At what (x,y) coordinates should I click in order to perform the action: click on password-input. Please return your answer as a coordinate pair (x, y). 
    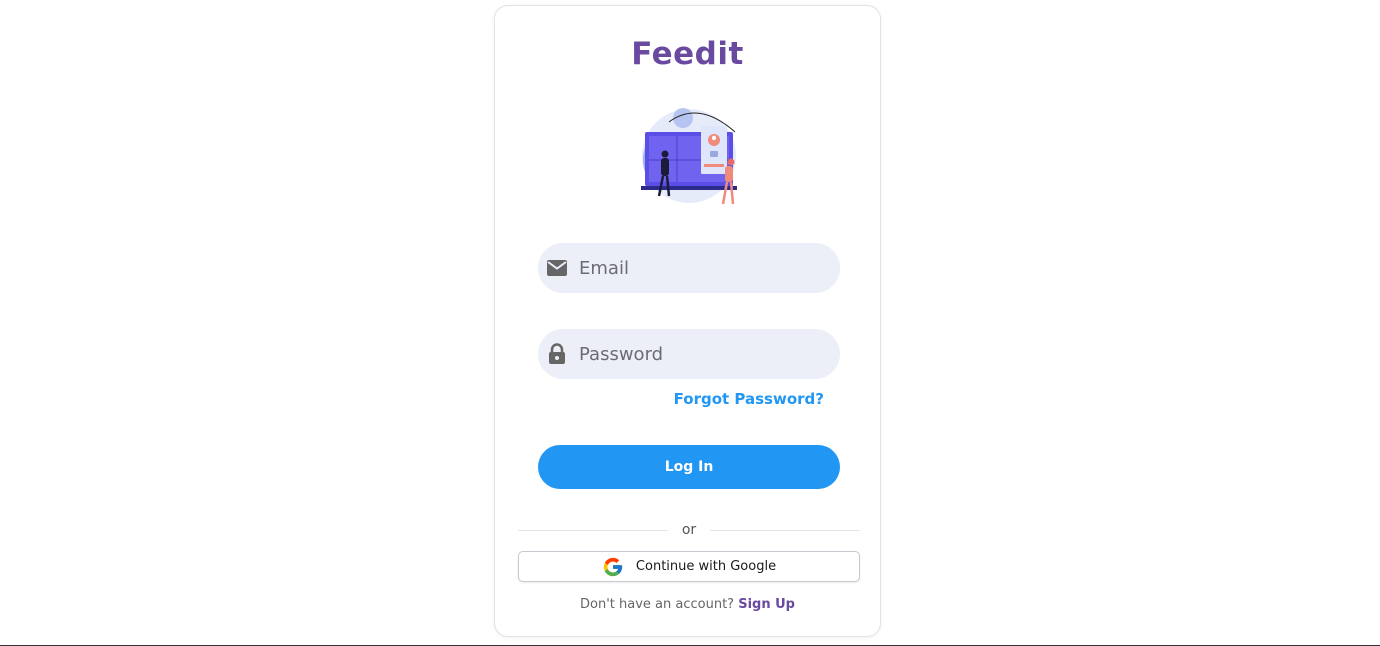
    Looking at the image, I should click on (699, 354).